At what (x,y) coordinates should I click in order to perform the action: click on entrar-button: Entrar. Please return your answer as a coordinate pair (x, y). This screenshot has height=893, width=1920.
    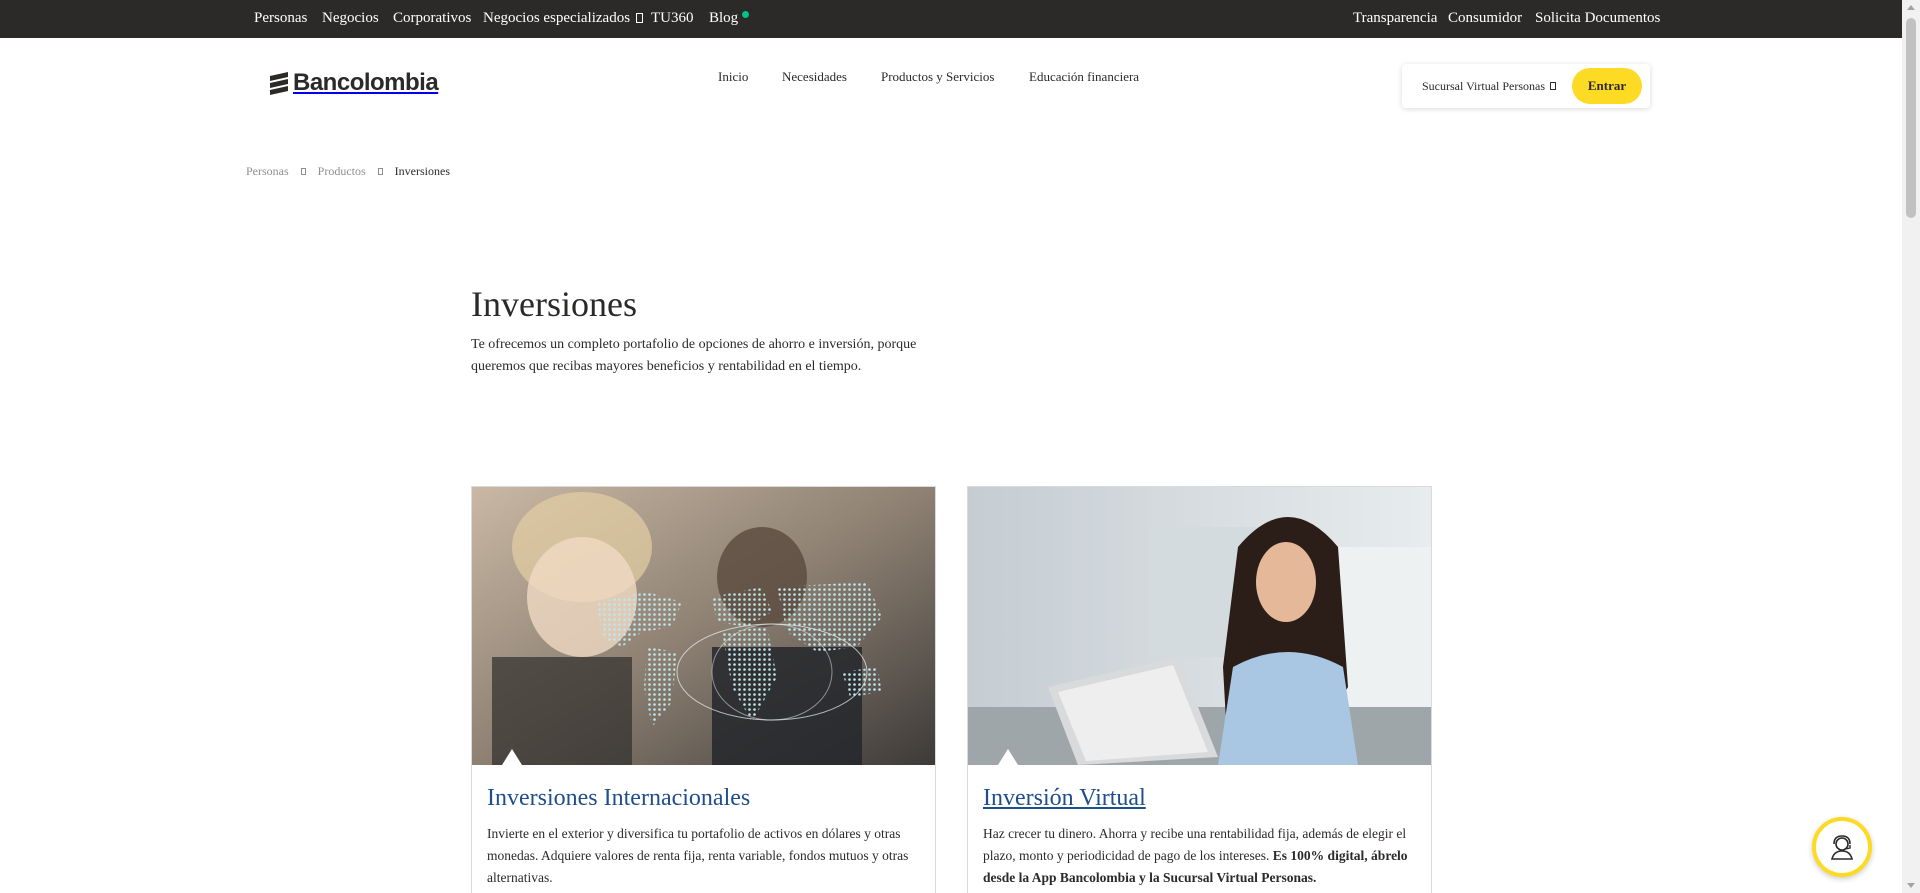
    Looking at the image, I should click on (1607, 86).